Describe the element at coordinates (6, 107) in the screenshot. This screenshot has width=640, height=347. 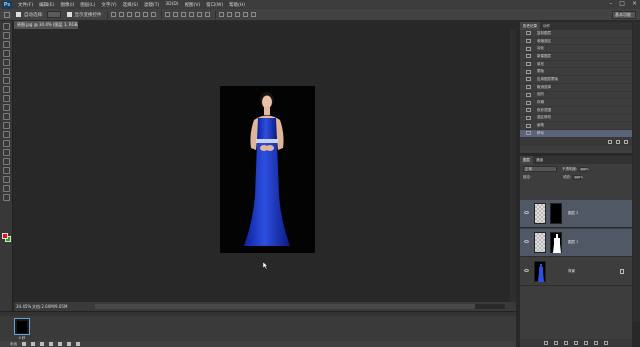
I see `history-brush-tool-icon` at that location.